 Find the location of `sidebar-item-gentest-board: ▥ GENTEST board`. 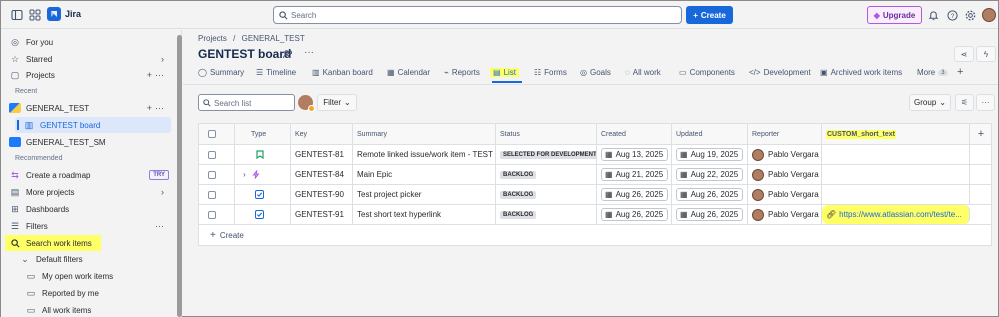

sidebar-item-gentest-board: ▥ GENTEST board is located at coordinates (93, 125).